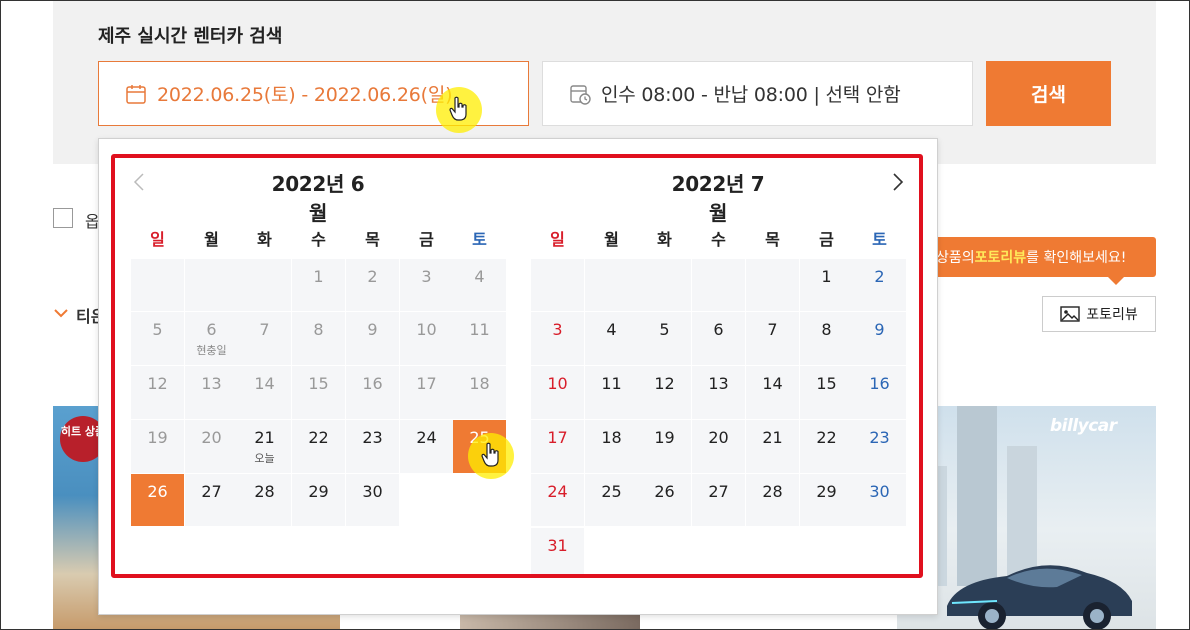 This screenshot has width=1190, height=630. I want to click on day-number: 23, so click(372, 437).